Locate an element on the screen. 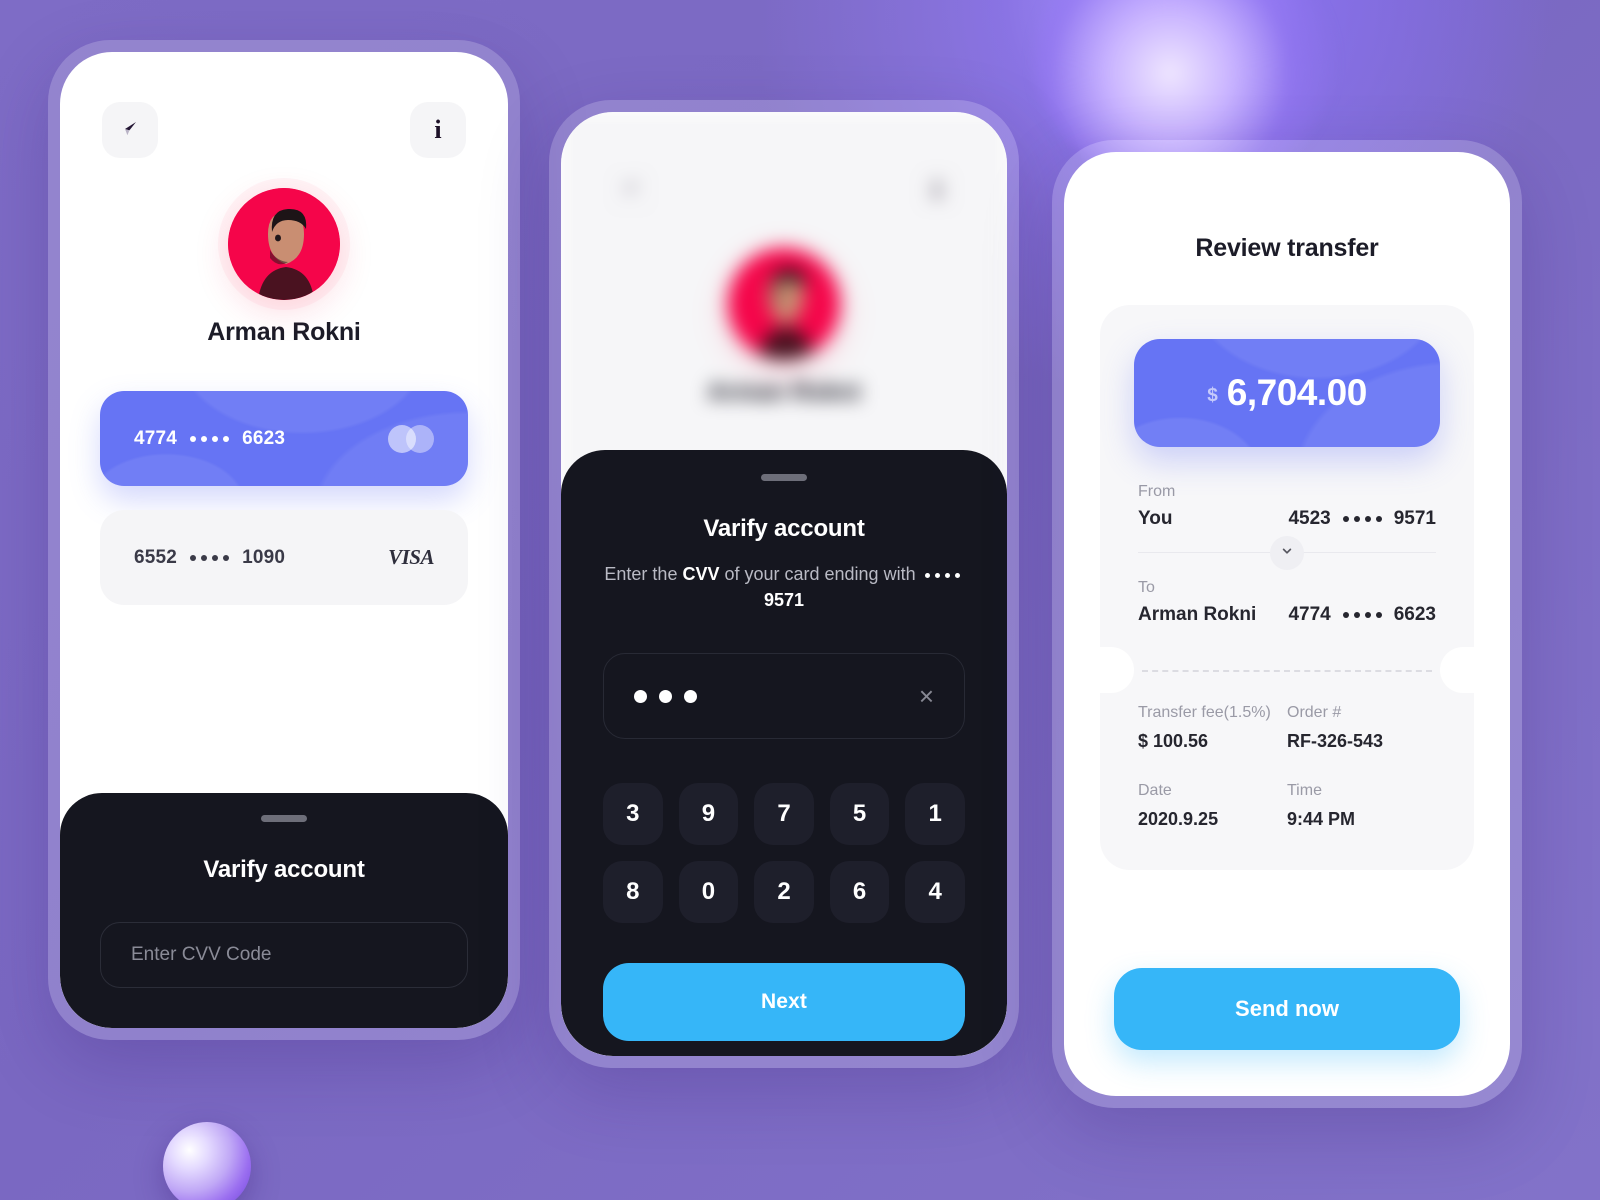 This screenshot has height=1200, width=1600. to-card-prefix: 4774 is located at coordinates (1309, 614).